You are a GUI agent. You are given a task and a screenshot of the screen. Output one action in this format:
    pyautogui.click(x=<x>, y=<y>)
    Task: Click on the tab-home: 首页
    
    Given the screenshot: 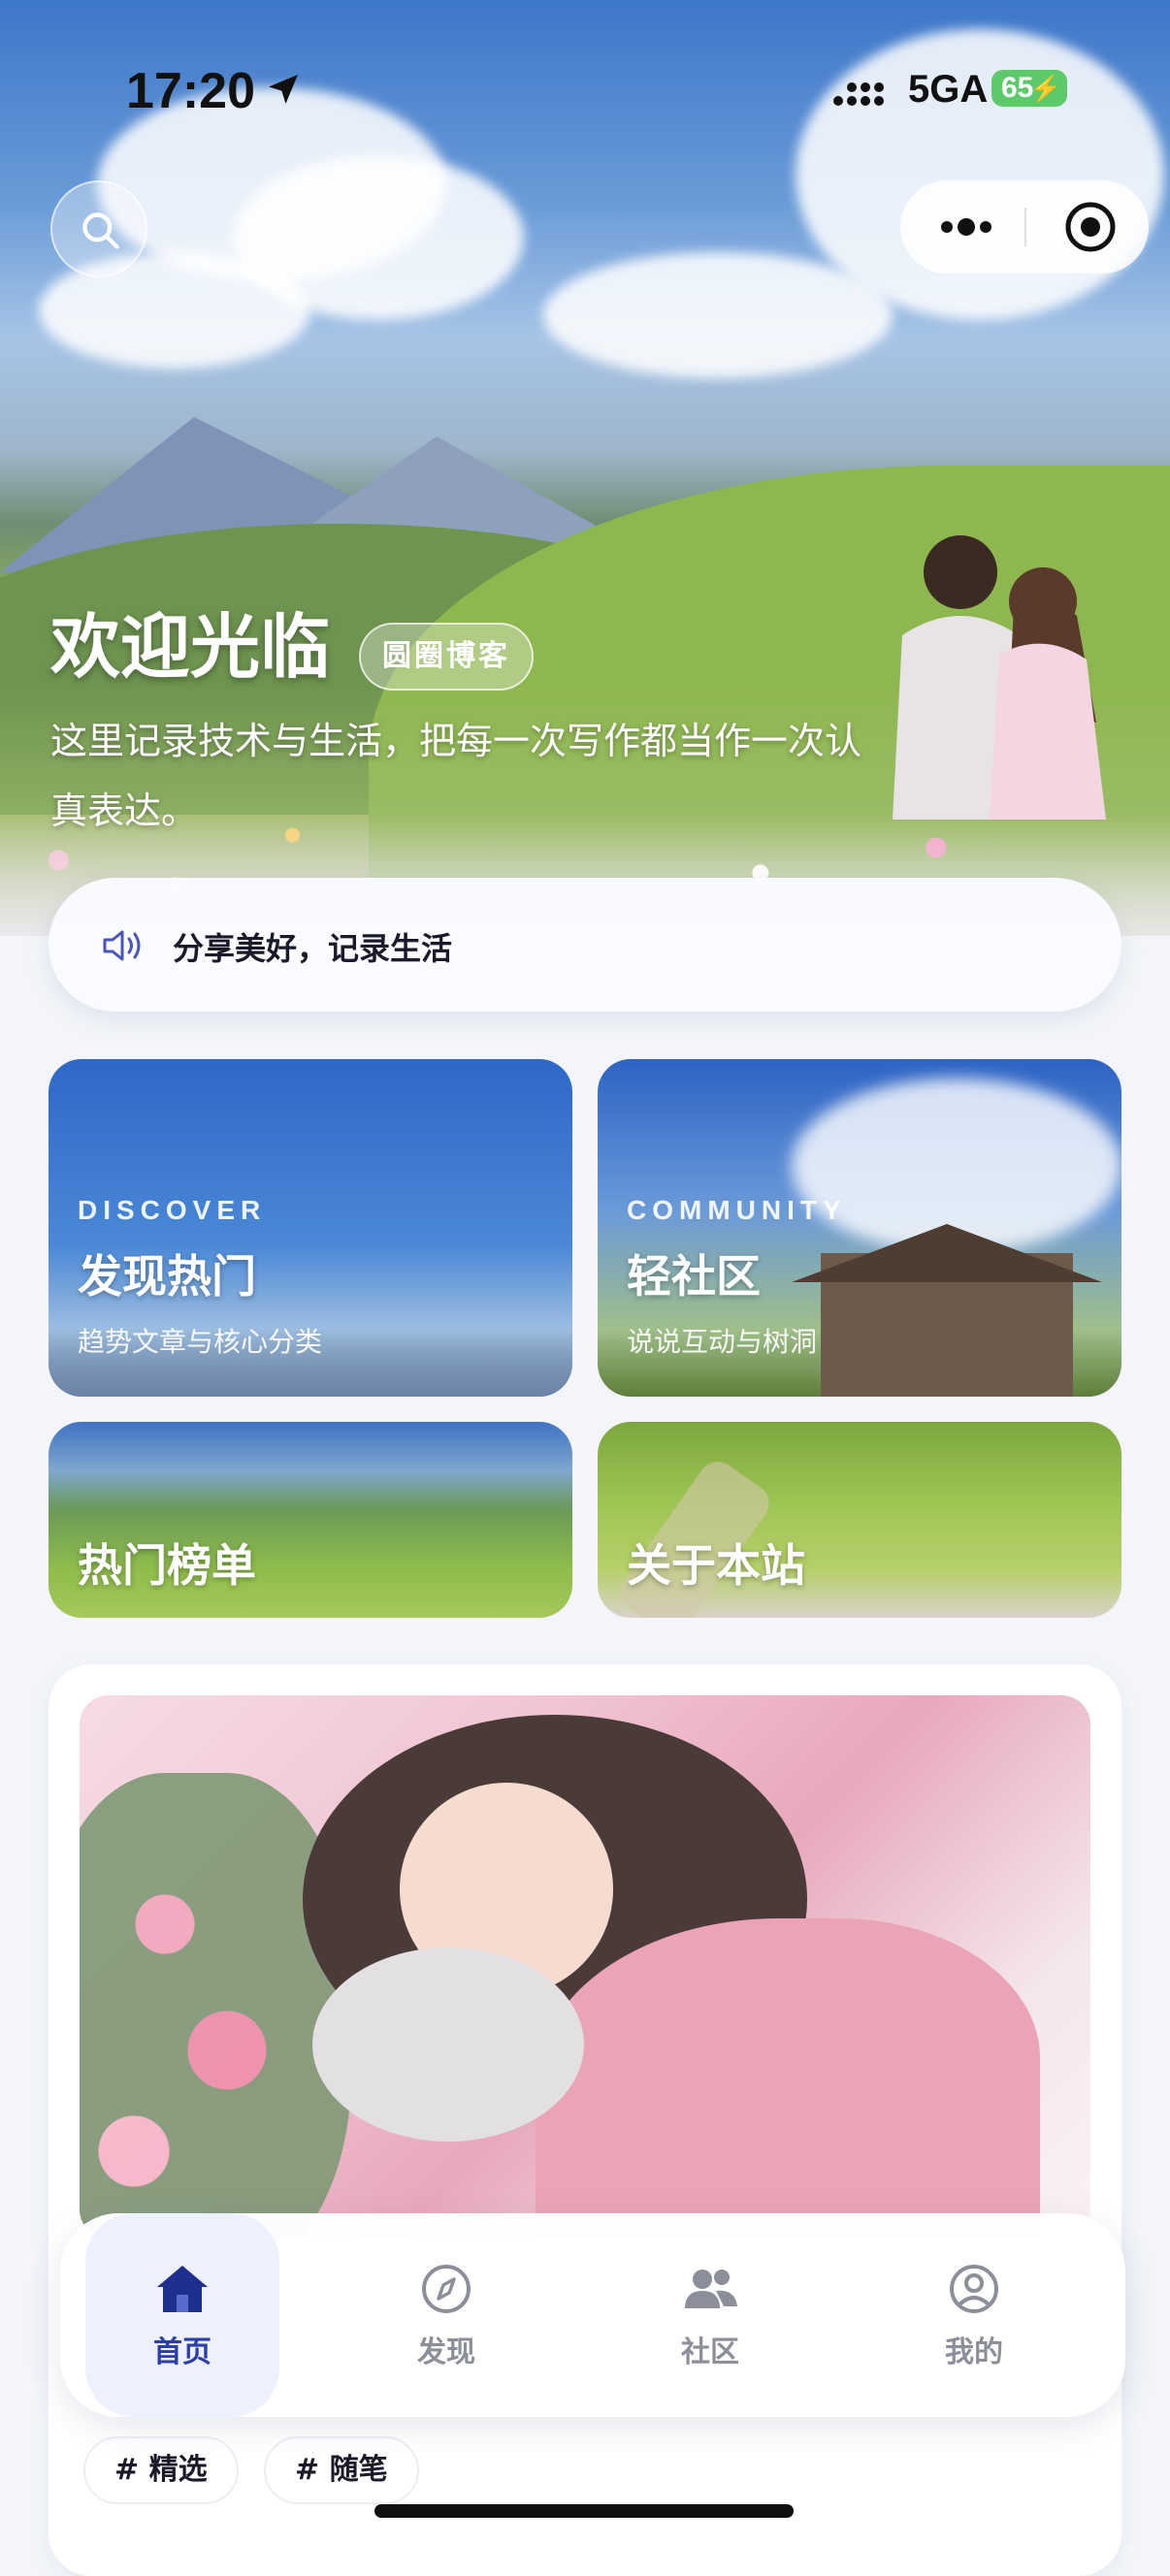 What is the action you would take?
    pyautogui.click(x=182, y=2315)
    